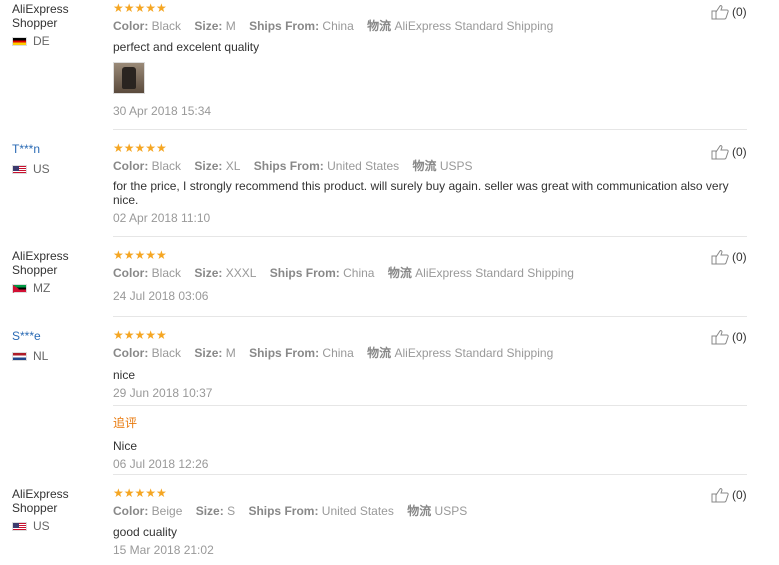 This screenshot has height=565, width=779. I want to click on followup-date: 06 Jul 2018 12:26, so click(161, 464).